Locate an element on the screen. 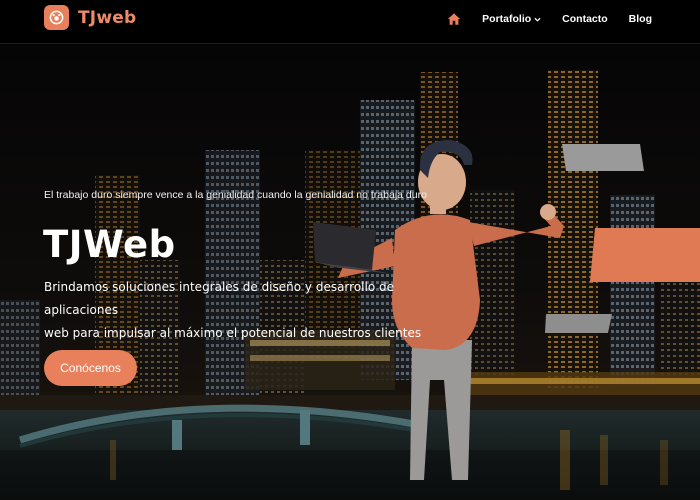  brand-logo-icon is located at coordinates (56, 17).